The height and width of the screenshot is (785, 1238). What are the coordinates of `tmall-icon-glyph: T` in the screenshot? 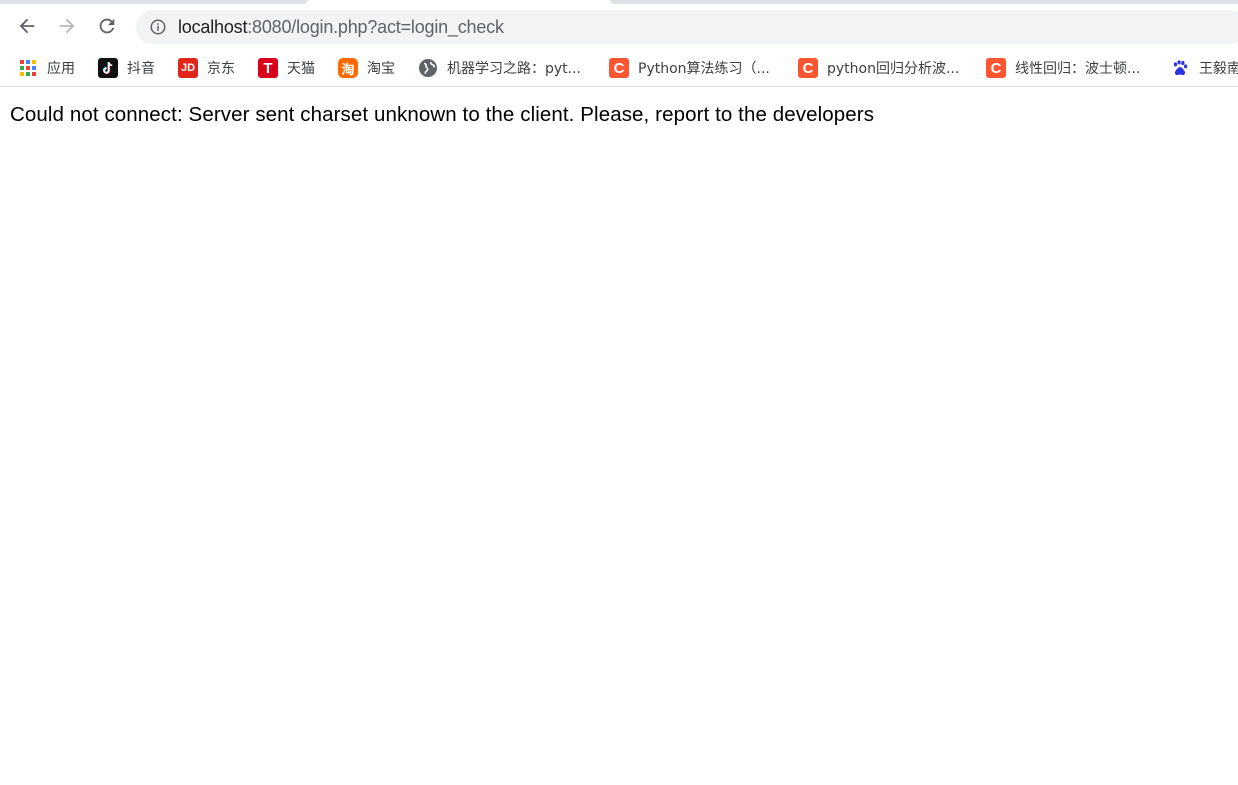 It's located at (268, 68).